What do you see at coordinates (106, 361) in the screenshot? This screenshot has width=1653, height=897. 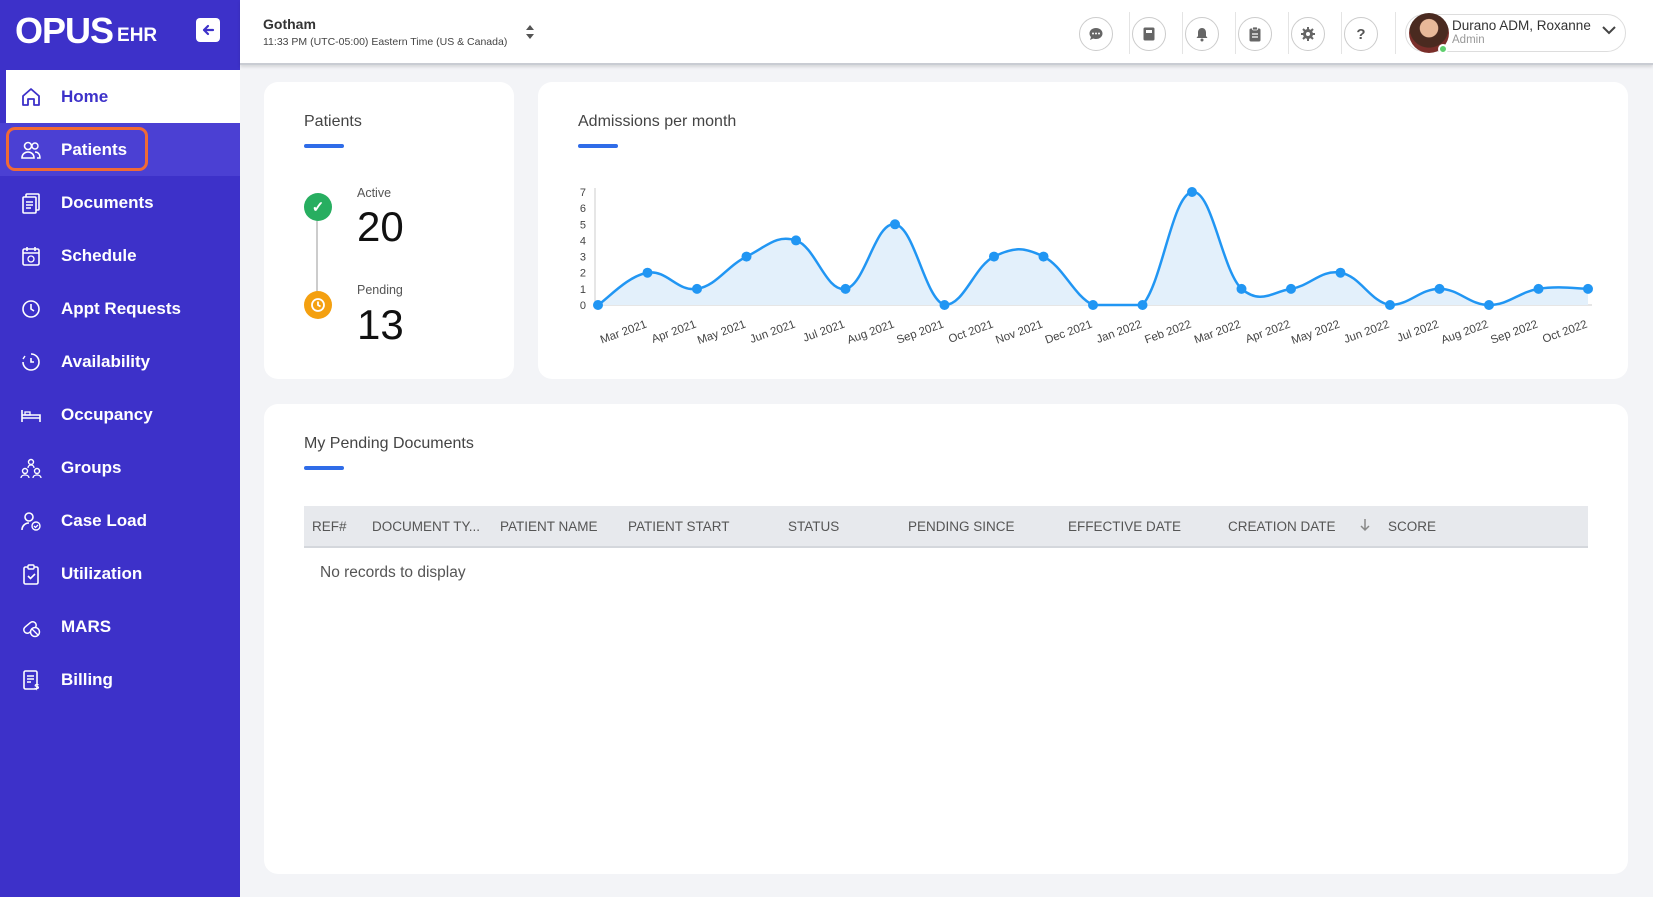 I see `sidebar-item-label: Availability` at bounding box center [106, 361].